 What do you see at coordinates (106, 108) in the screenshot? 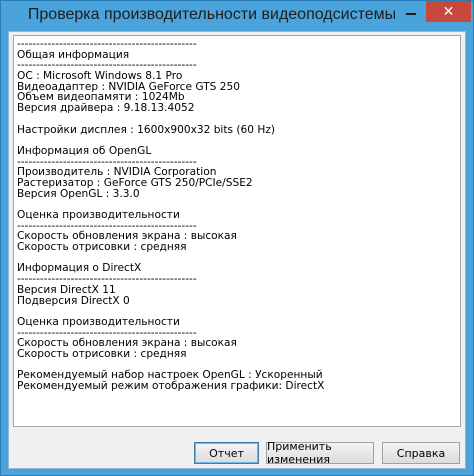
I see `report-line: Версия драйвера : 9.18.13.4052` at bounding box center [106, 108].